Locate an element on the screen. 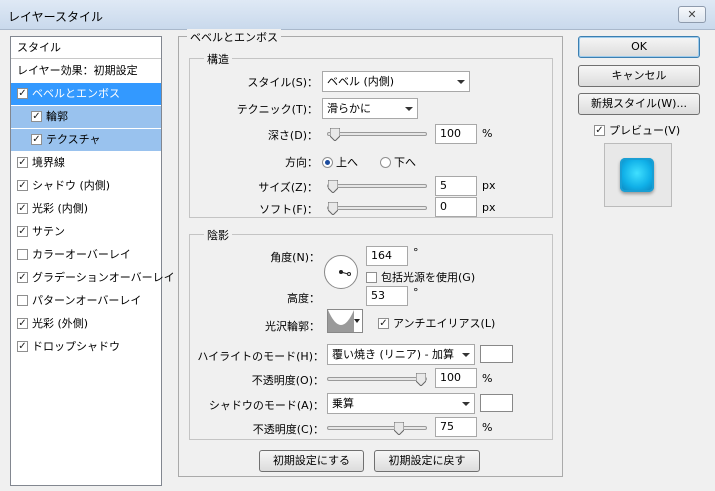 The height and width of the screenshot is (491, 715). global-light-checkbox: 包括光源を使用(G) is located at coordinates (420, 277).